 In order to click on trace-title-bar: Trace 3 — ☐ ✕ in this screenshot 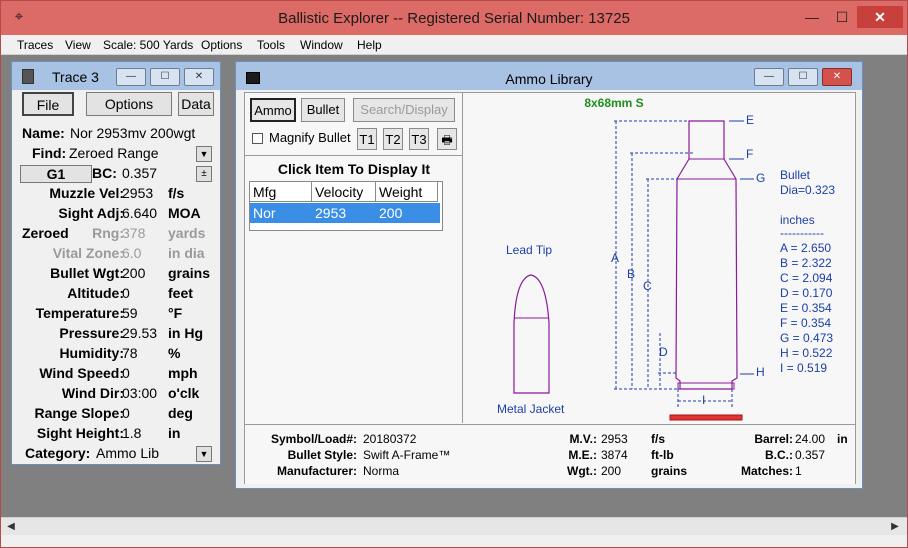, I will do `click(116, 76)`.